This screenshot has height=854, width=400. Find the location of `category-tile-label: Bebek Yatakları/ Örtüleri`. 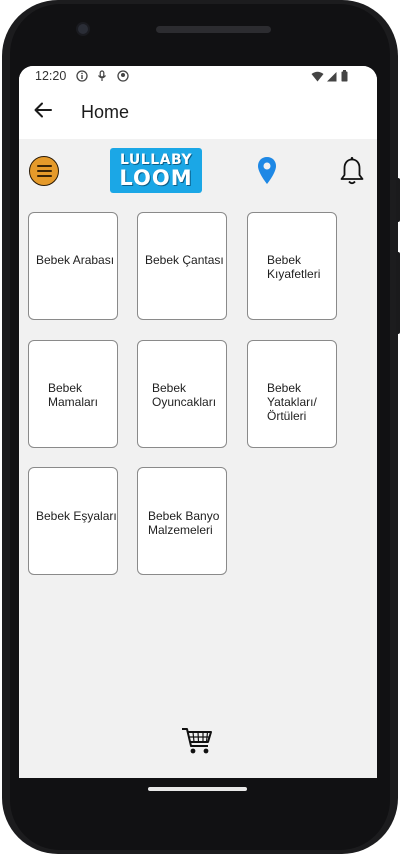

category-tile-label: Bebek Yatakları/ Örtüleri is located at coordinates (292, 402).